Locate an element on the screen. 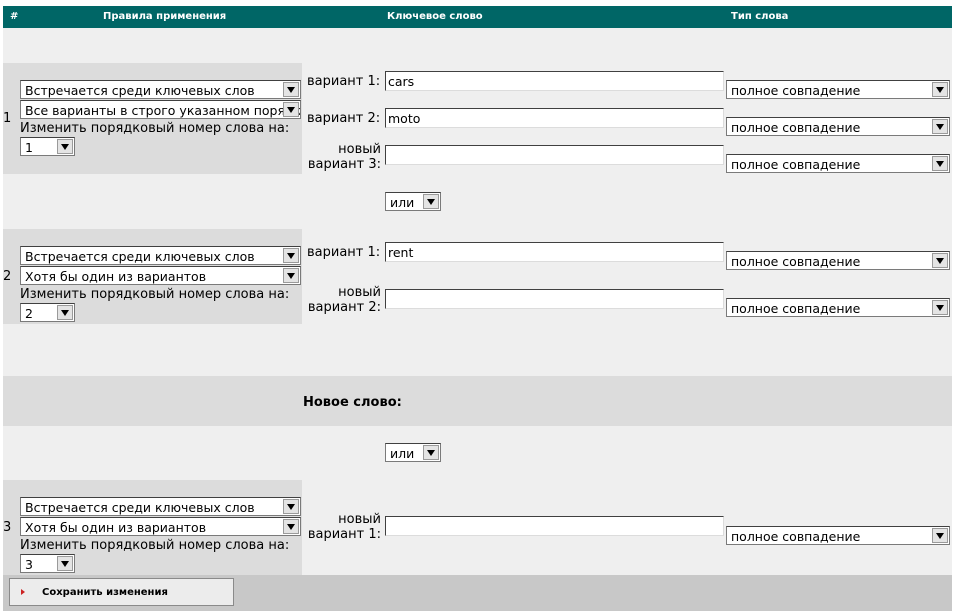  header-keyword: Ключевое слово is located at coordinates (435, 16).